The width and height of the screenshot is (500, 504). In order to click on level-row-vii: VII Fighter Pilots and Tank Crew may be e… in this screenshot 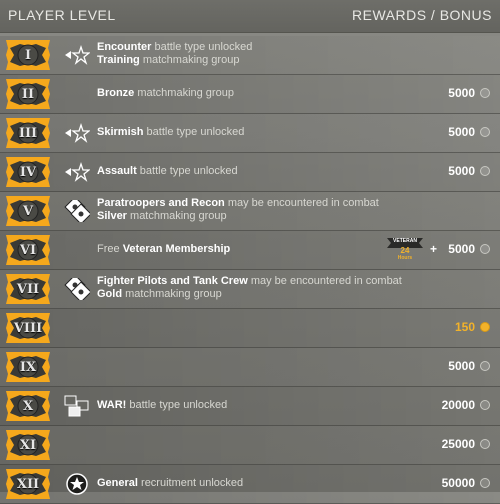, I will do `click(250, 289)`.